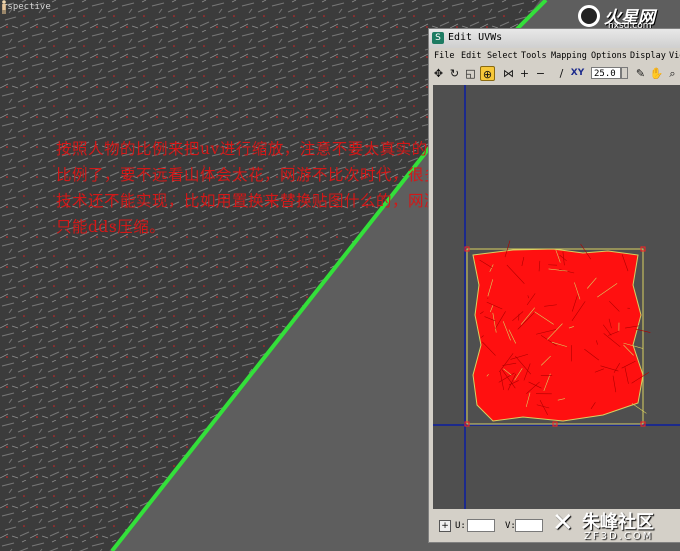 This screenshot has height=551, width=680. I want to click on paint-icon: /, so click(561, 73).